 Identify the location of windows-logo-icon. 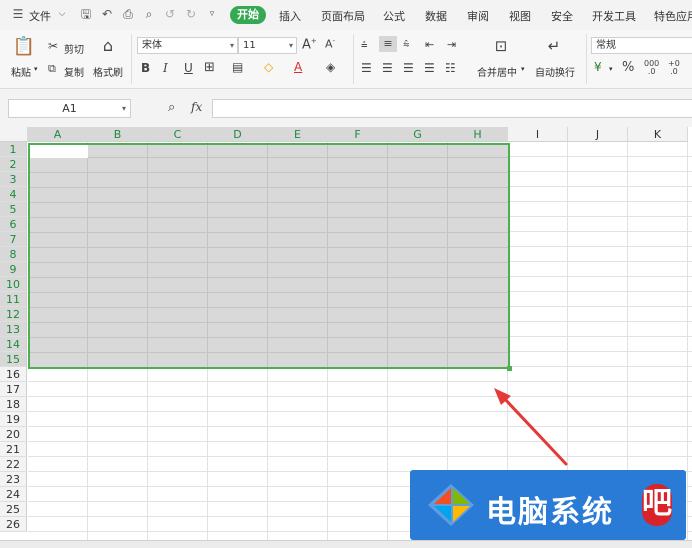
(451, 505).